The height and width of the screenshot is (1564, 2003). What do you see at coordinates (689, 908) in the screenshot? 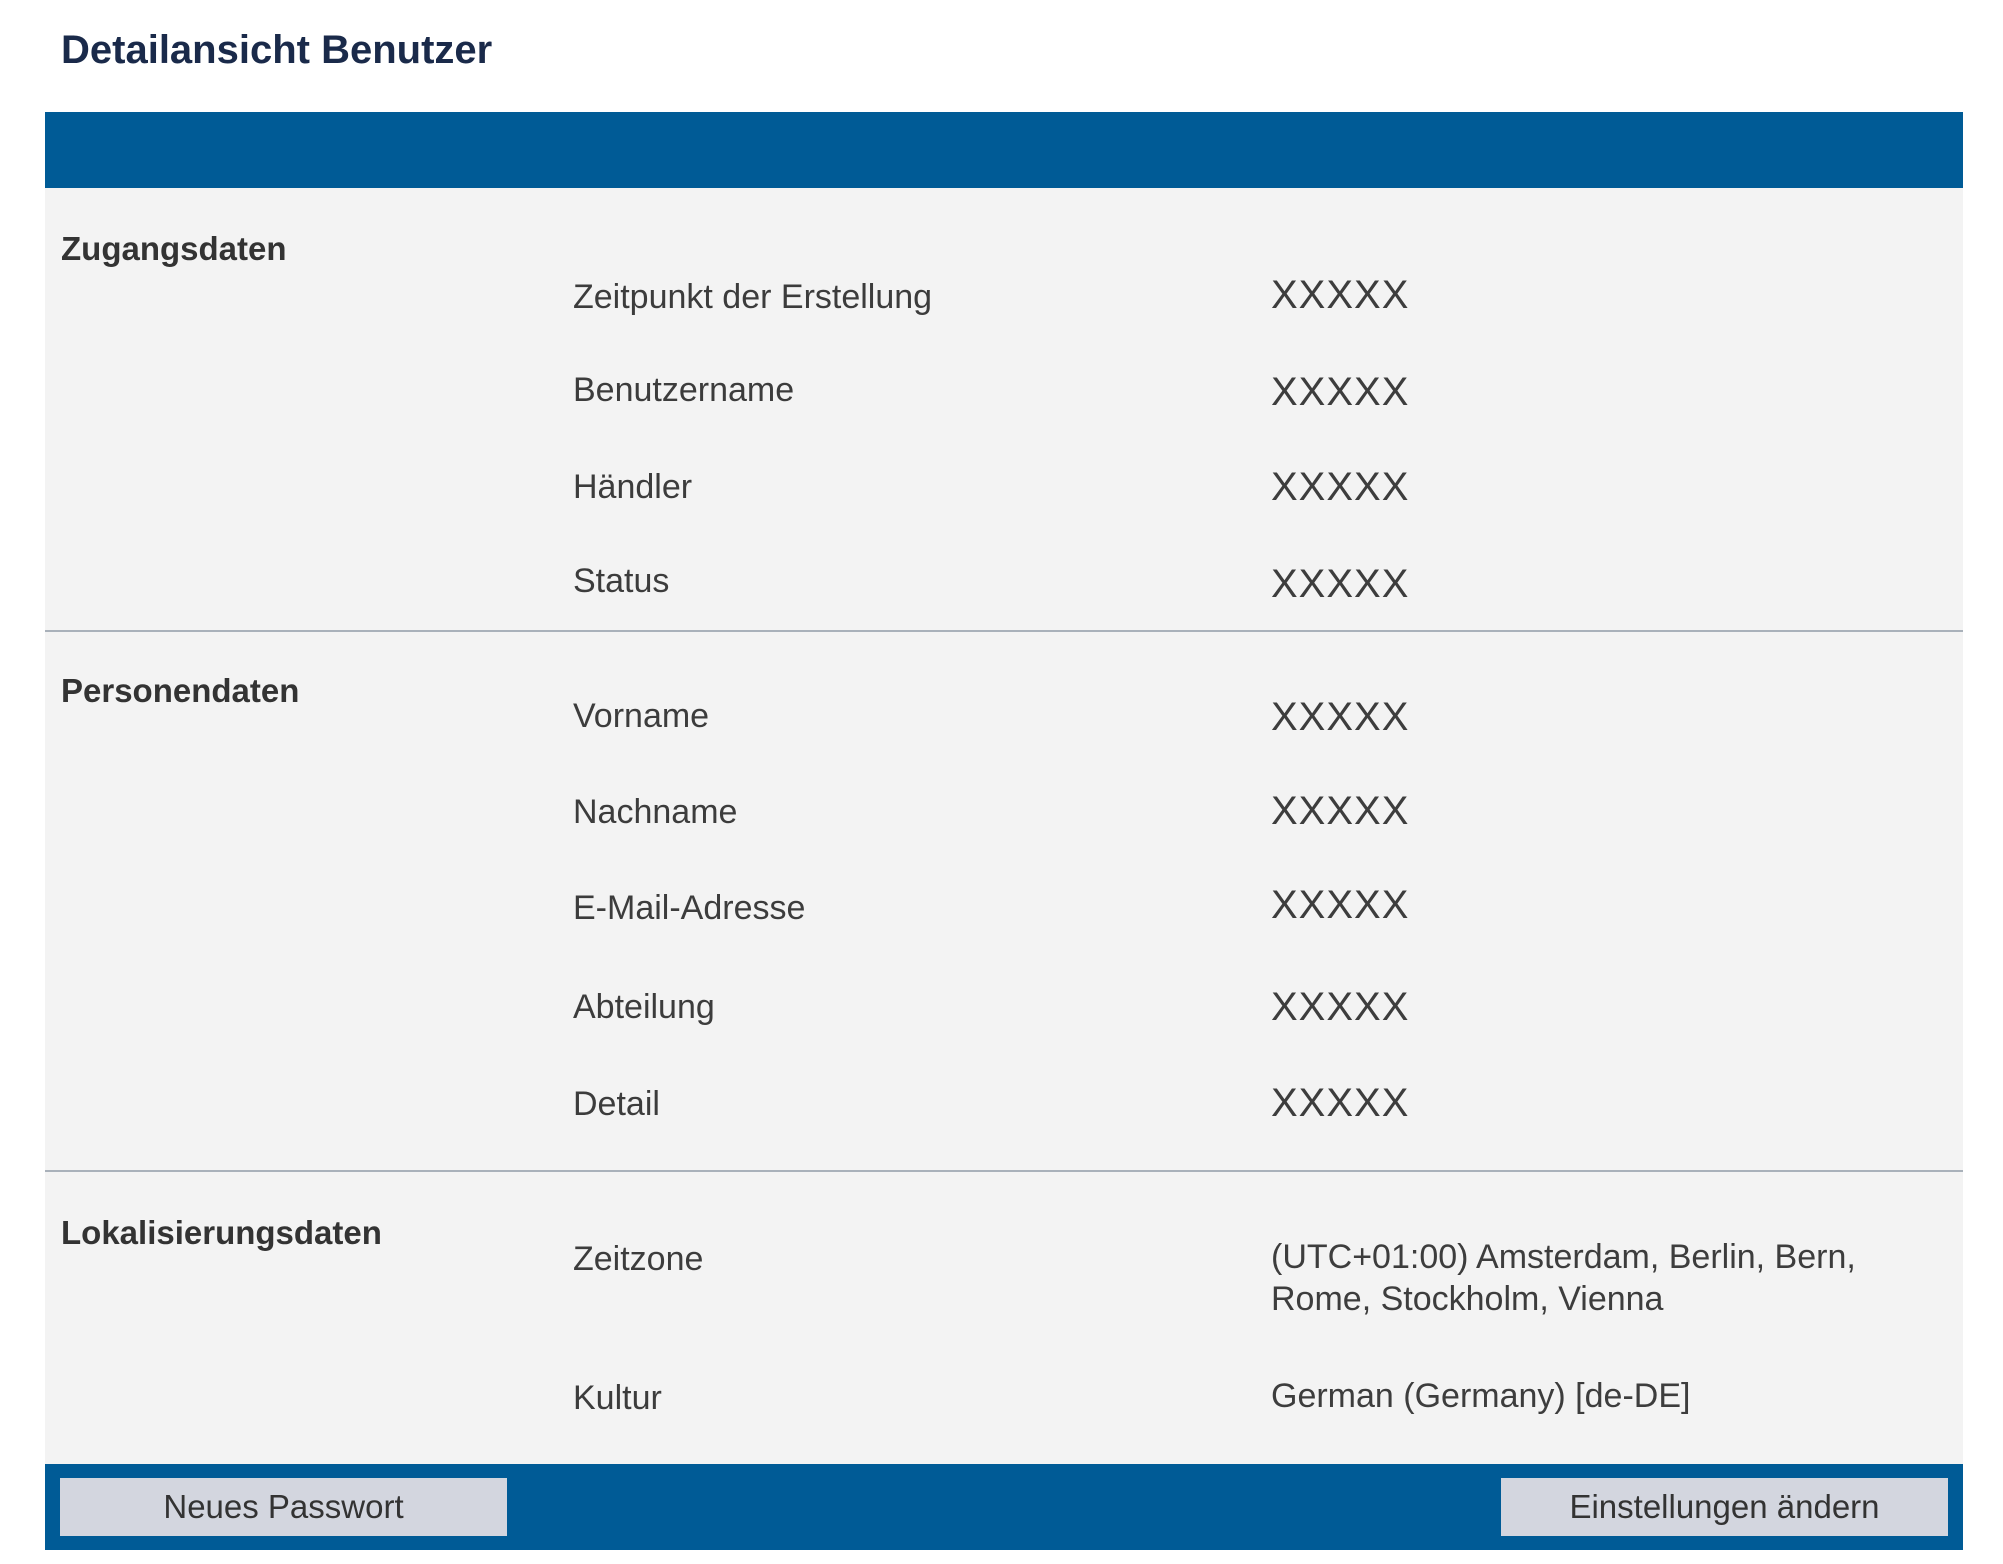
I see `field-label-email: E-Mail-Adresse` at bounding box center [689, 908].